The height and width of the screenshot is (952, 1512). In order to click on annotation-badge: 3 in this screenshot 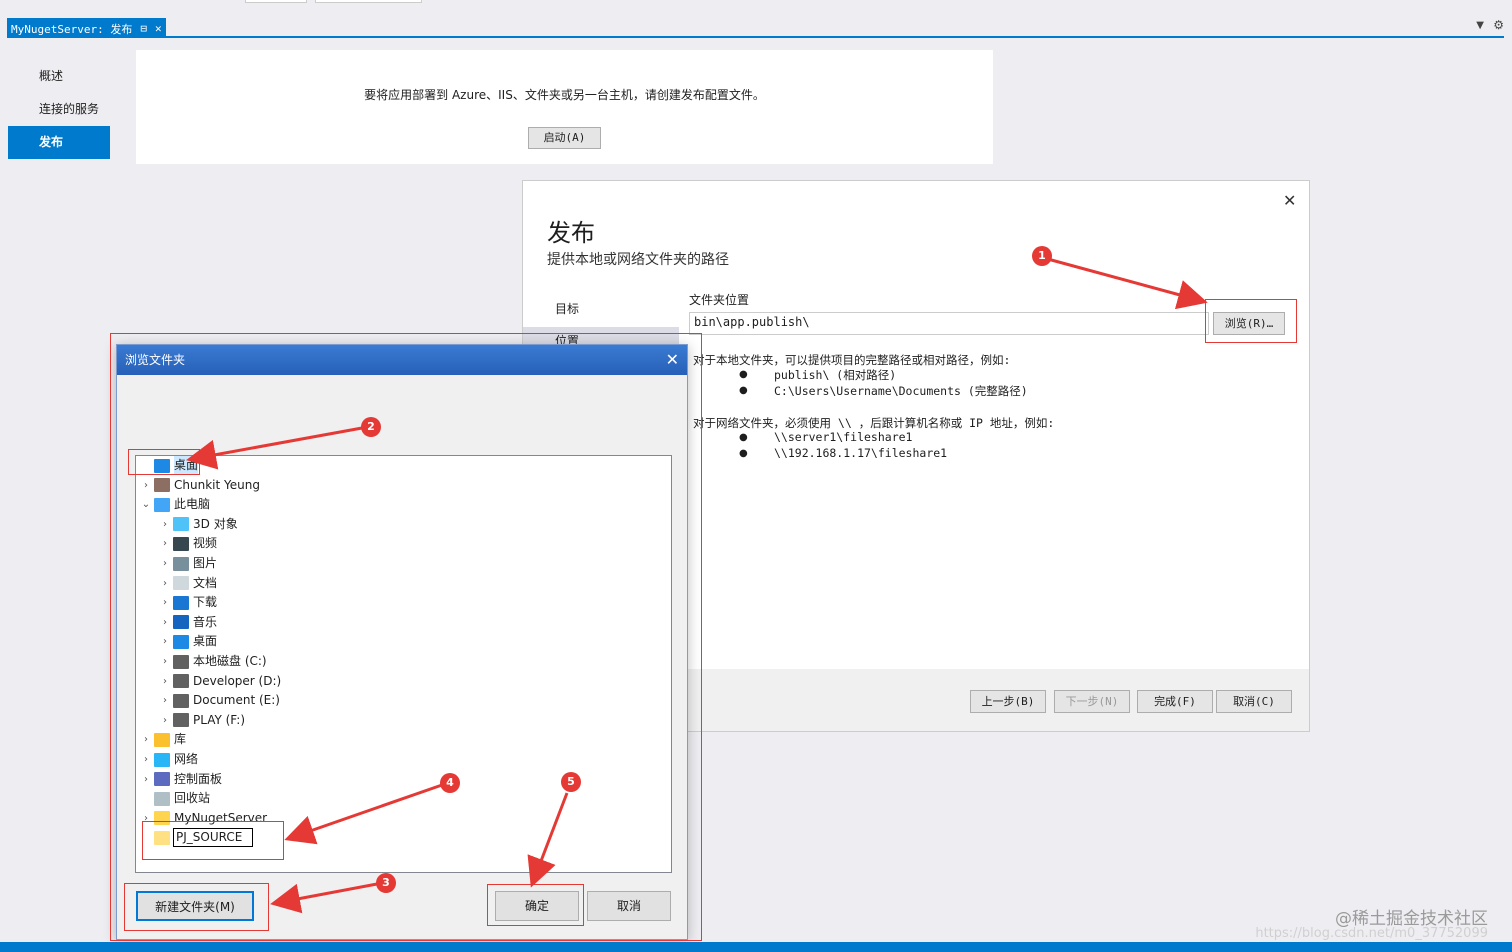, I will do `click(386, 883)`.